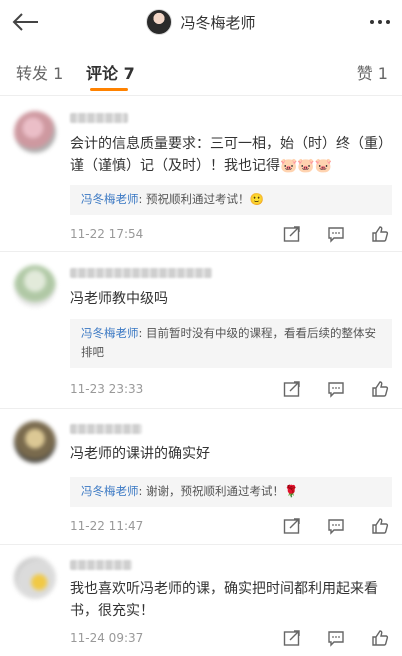  Describe the element at coordinates (107, 526) in the screenshot. I see `timestamp: 11-22 11:47` at that location.